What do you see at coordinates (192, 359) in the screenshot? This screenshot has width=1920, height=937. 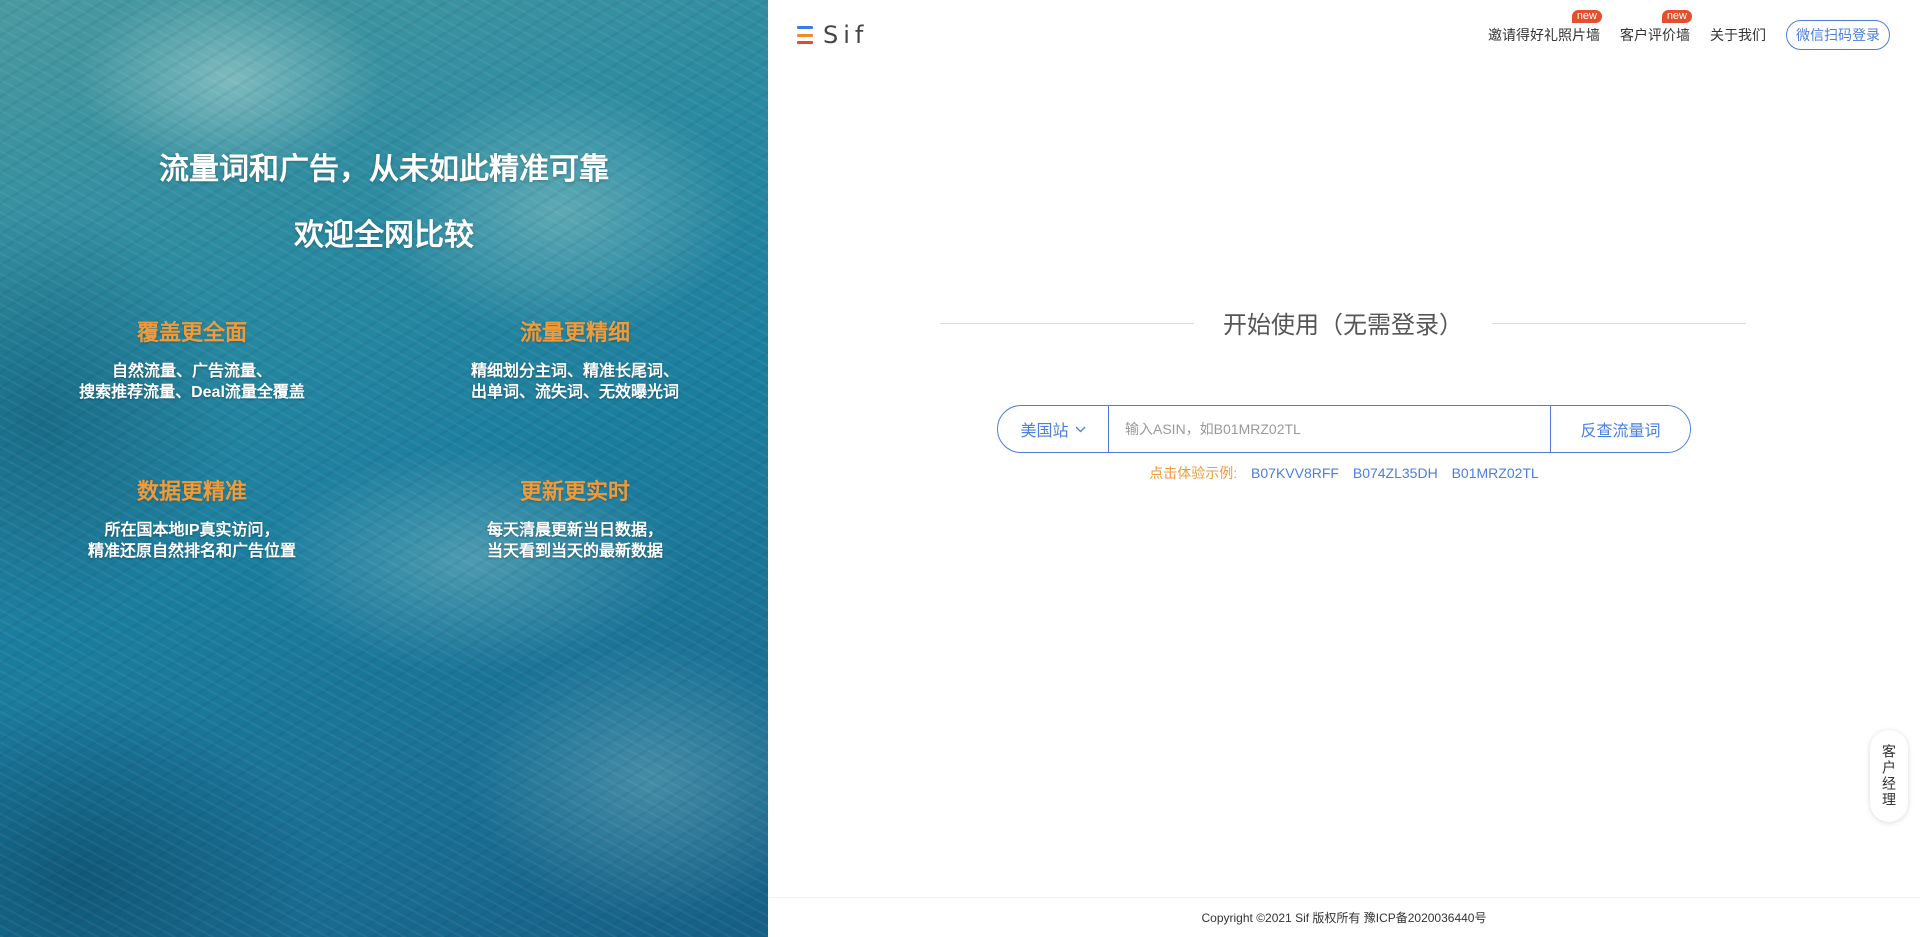 I see `feature-coverage: 覆盖更全面 自然流量、广告流量、 搜索推荐流量、Deal流量全覆盖` at bounding box center [192, 359].